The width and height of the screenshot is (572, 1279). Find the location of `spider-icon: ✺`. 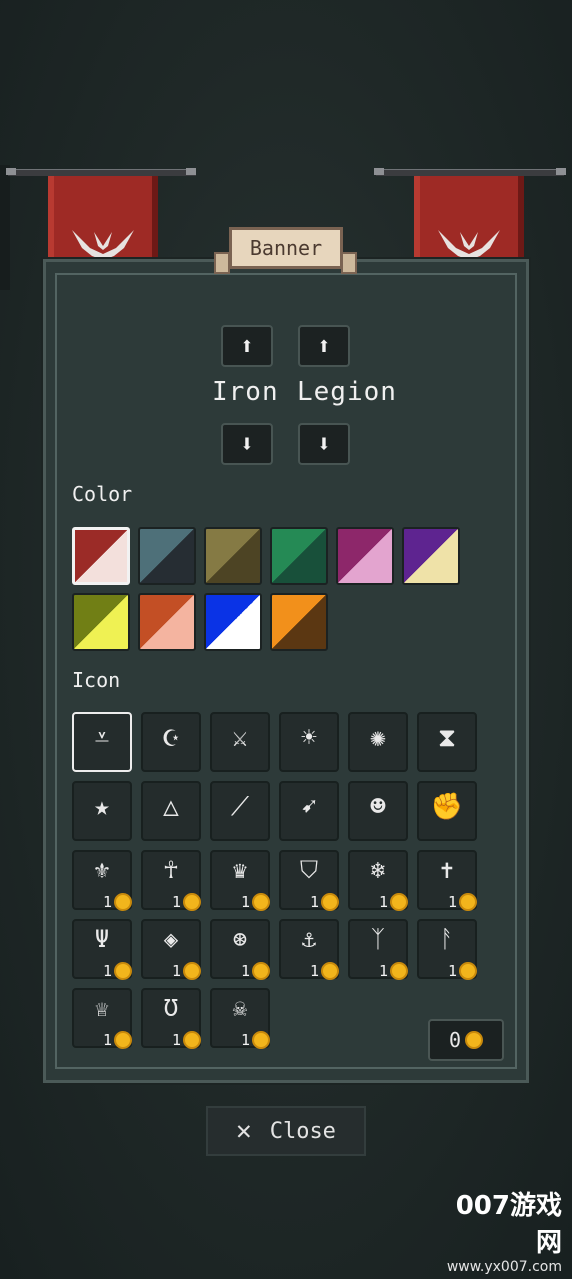

spider-icon: ✺ is located at coordinates (378, 738).